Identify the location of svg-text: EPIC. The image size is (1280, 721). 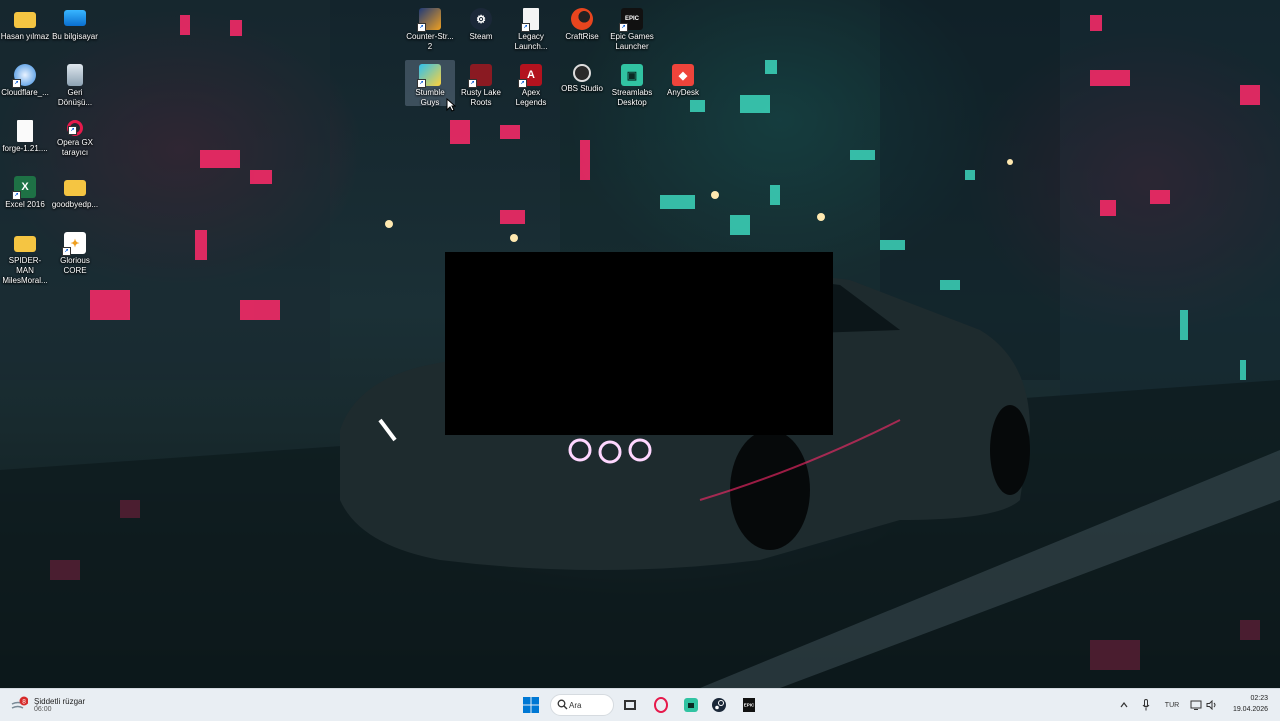
(749, 705).